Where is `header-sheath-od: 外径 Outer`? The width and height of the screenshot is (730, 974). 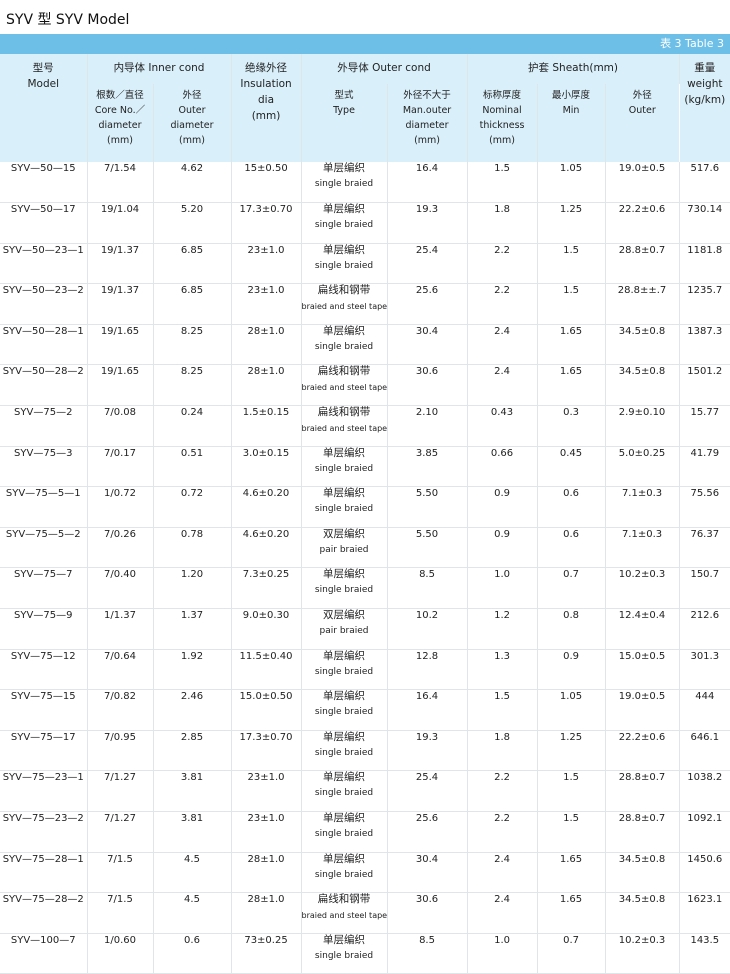 header-sheath-od: 外径 Outer is located at coordinates (642, 123).